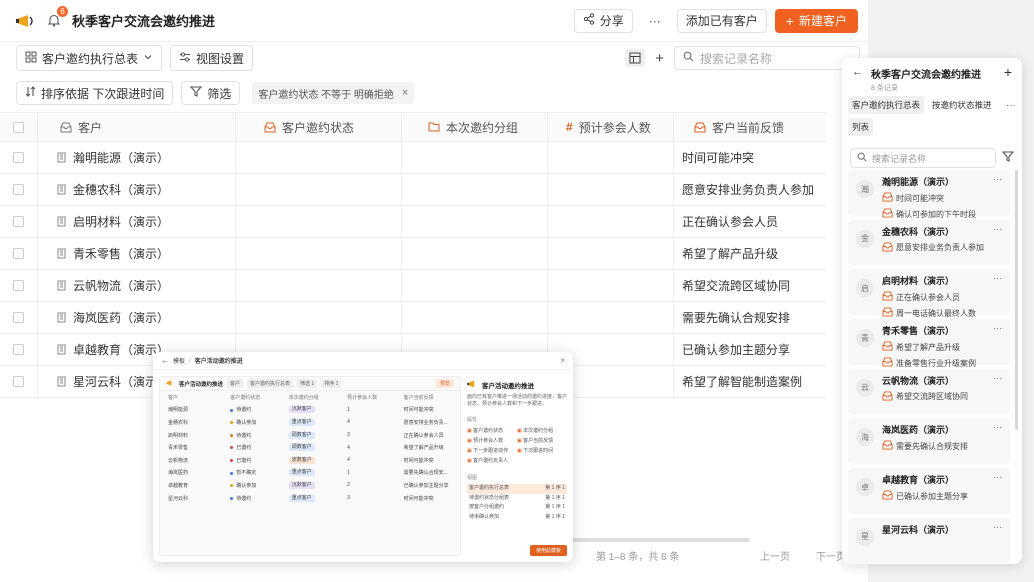  I want to click on record-card: 星星河云科（演示） ···, so click(929, 540).